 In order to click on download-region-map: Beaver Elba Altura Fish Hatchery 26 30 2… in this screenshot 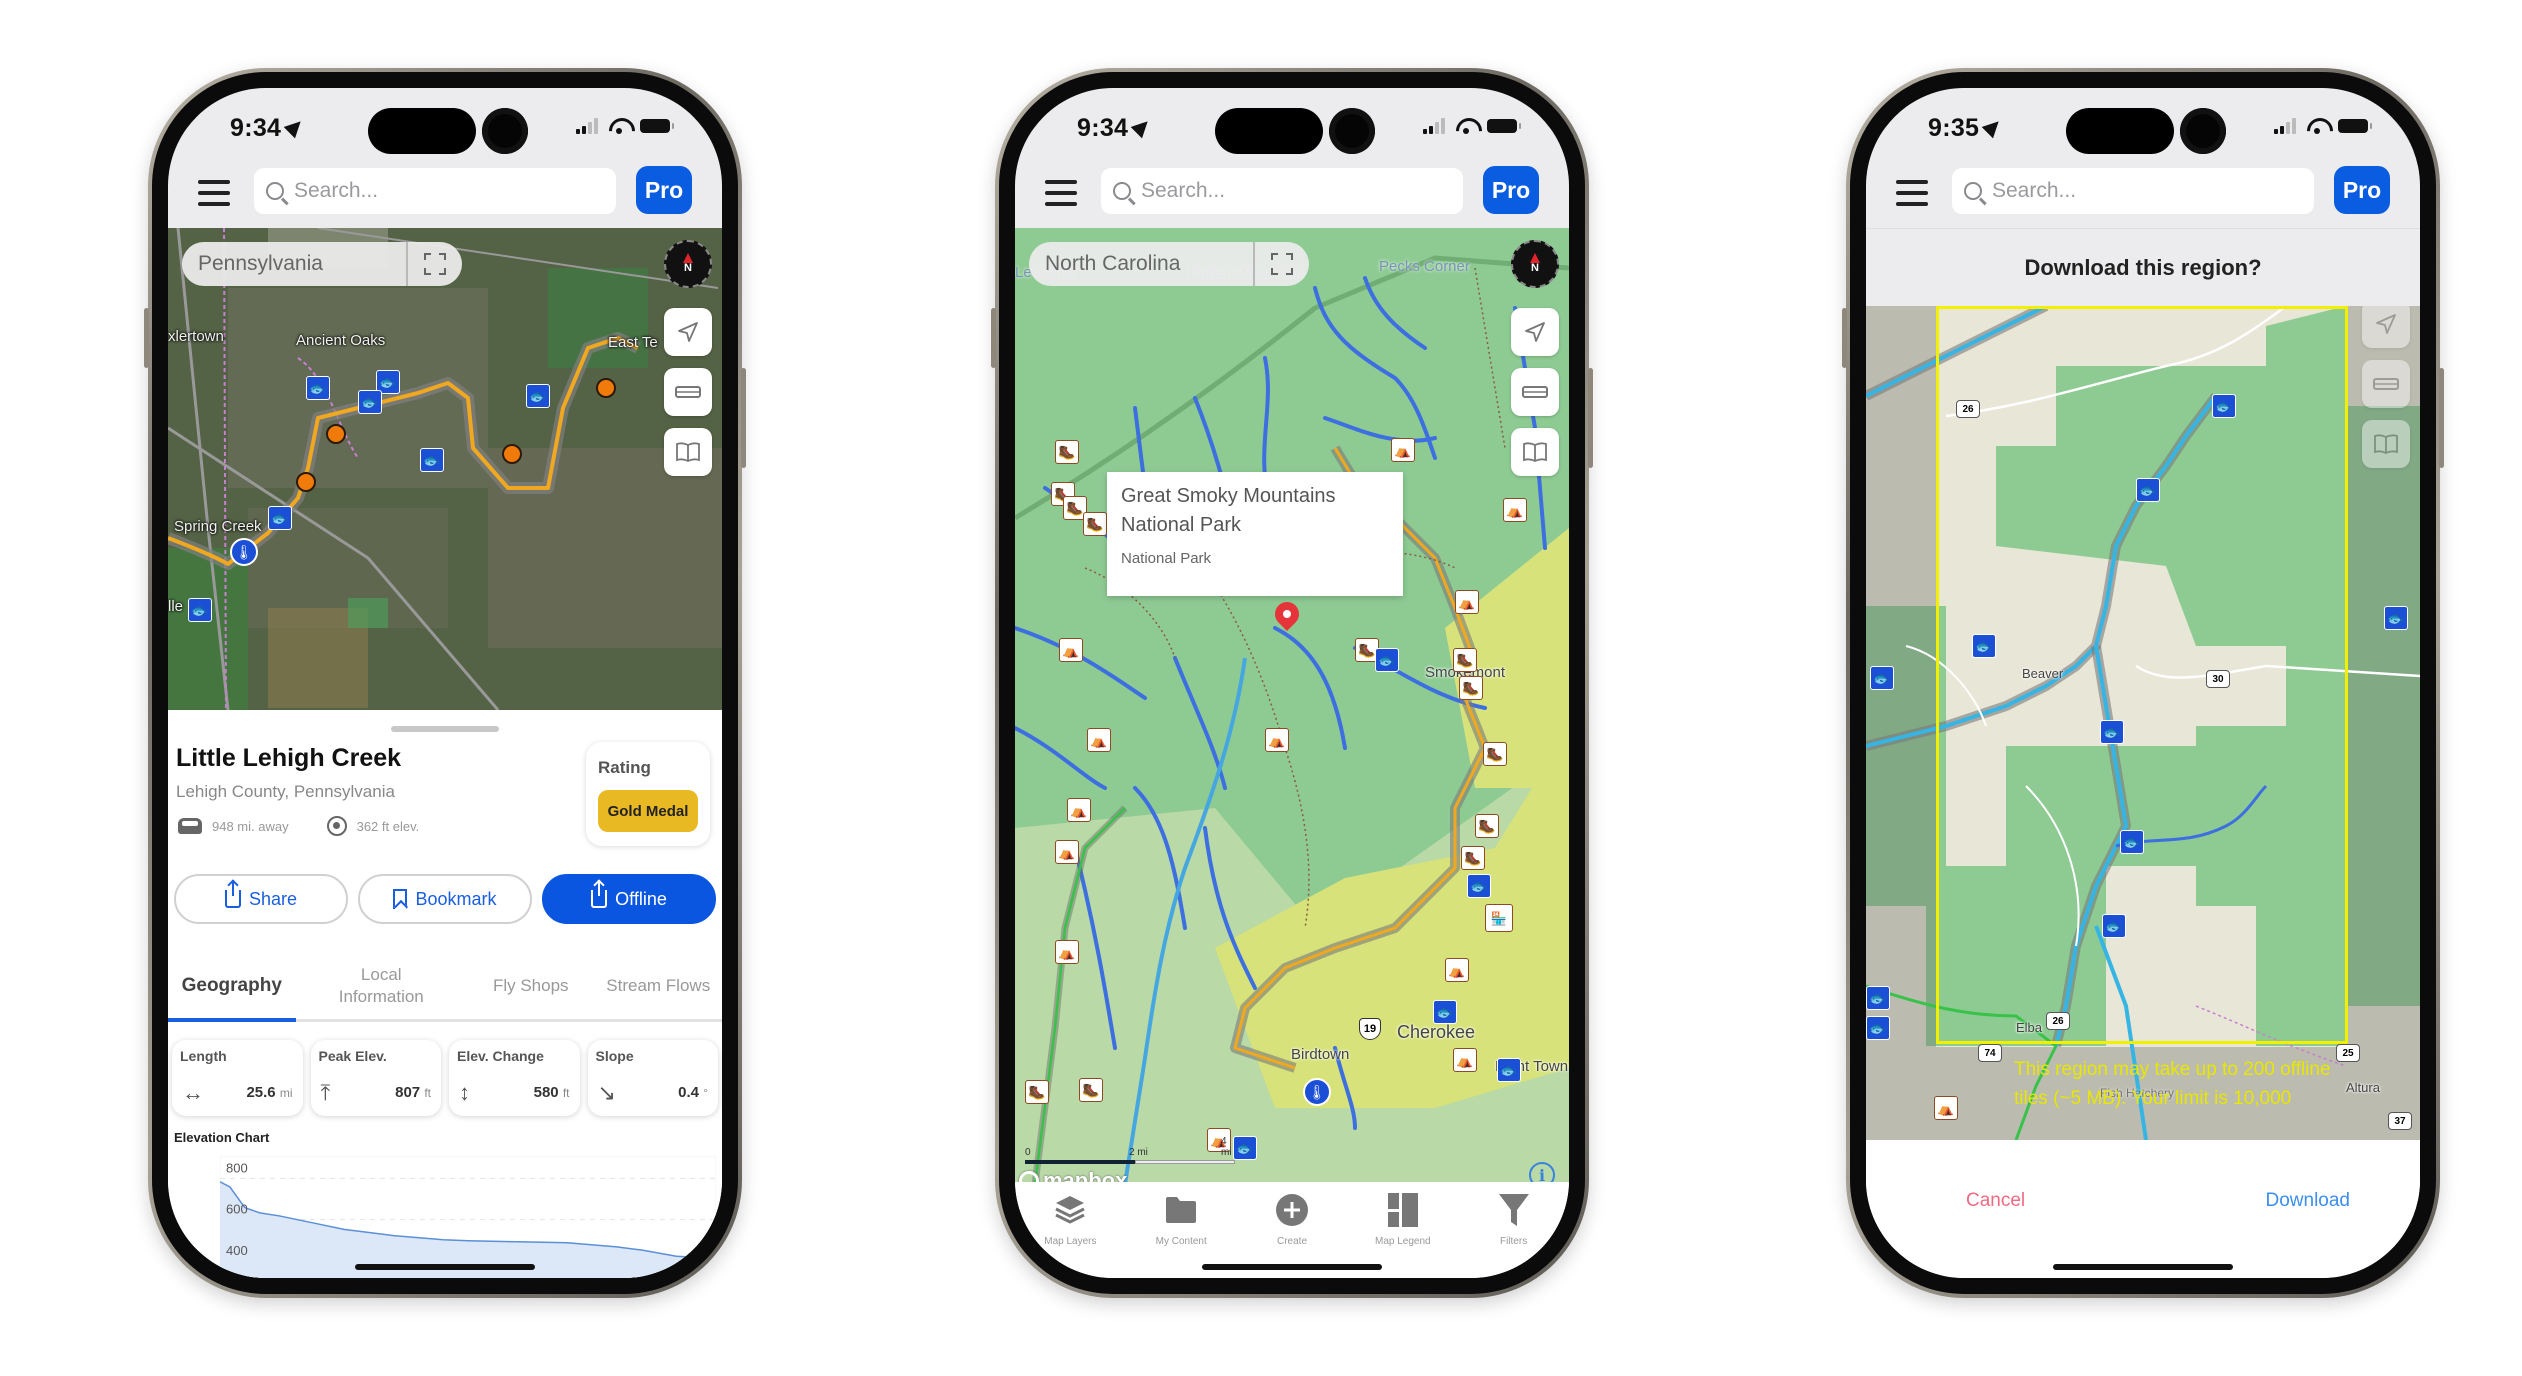, I will do `click(2143, 723)`.